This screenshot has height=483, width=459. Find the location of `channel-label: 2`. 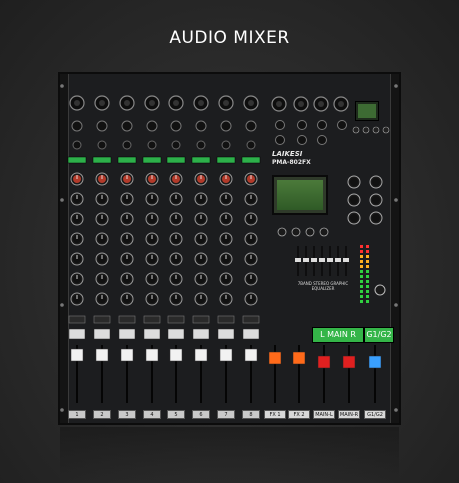

channel-label: 2 is located at coordinates (102, 414).